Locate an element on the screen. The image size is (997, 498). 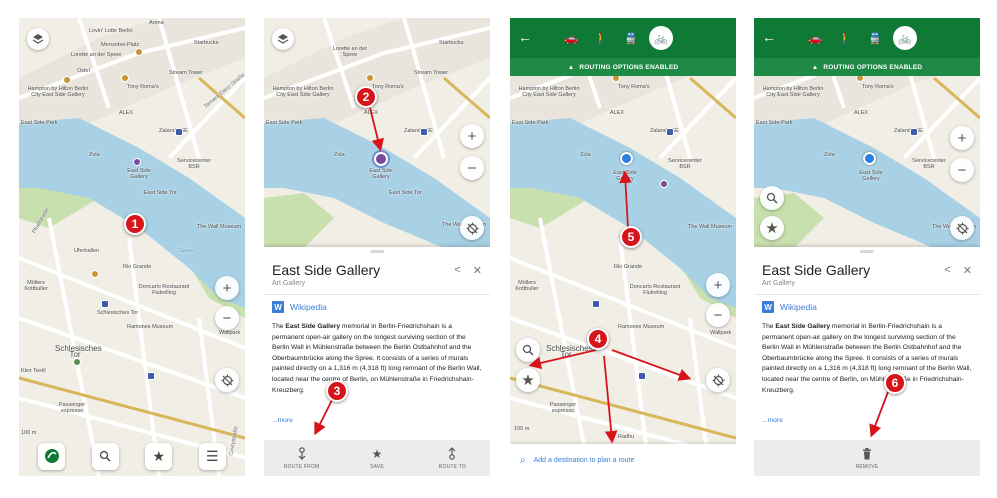
route-to-button: ROUTE TO is located at coordinates (452, 458).